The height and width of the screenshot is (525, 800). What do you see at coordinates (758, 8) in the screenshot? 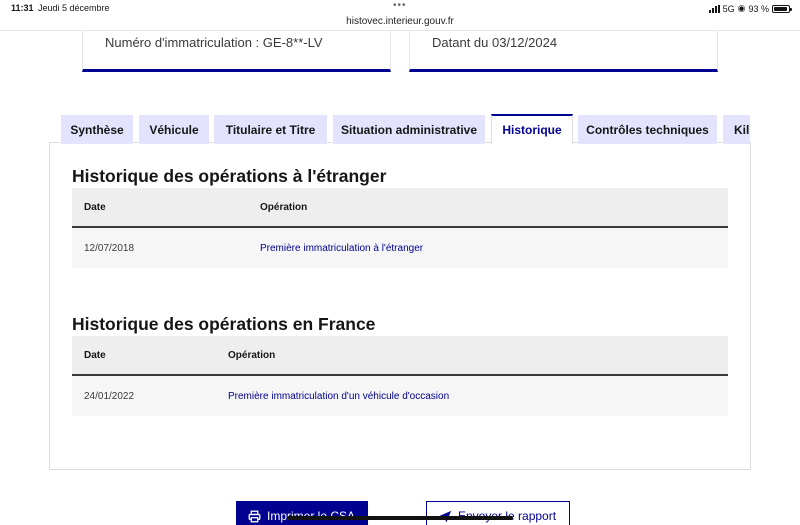
I see `battery-label: 93 %` at bounding box center [758, 8].